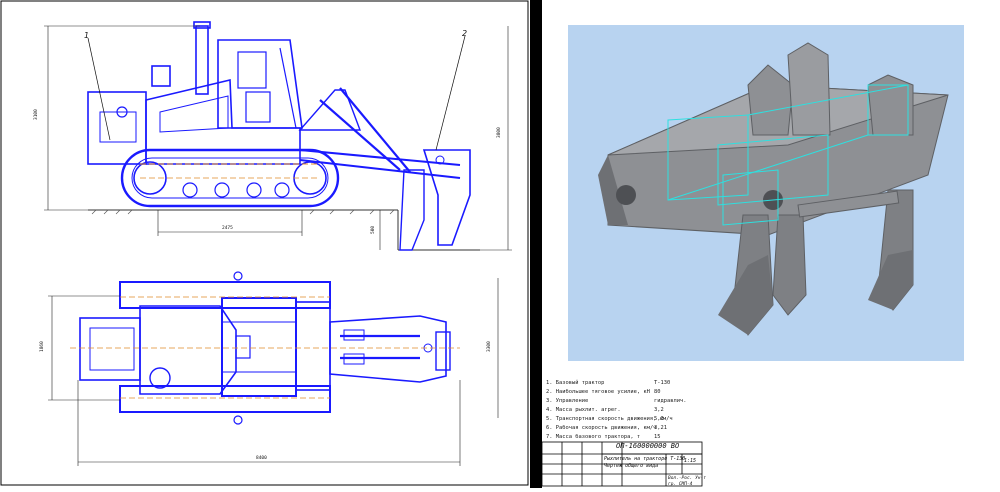 The height and width of the screenshot is (492, 1000). I want to click on callout-1: 1, so click(86, 35).